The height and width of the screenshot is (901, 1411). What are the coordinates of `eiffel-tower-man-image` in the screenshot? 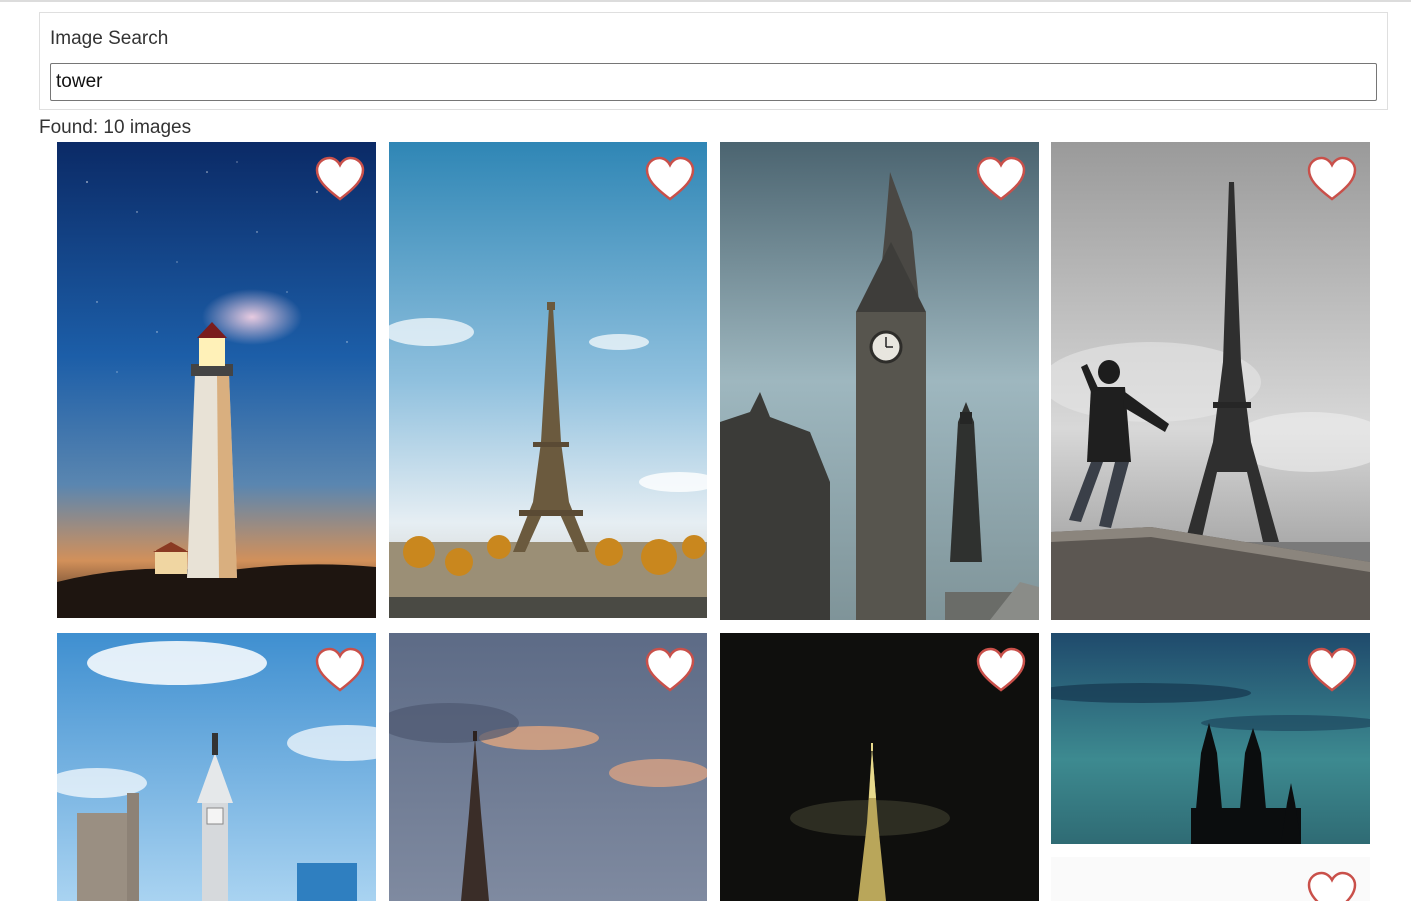 It's located at (1210, 381).